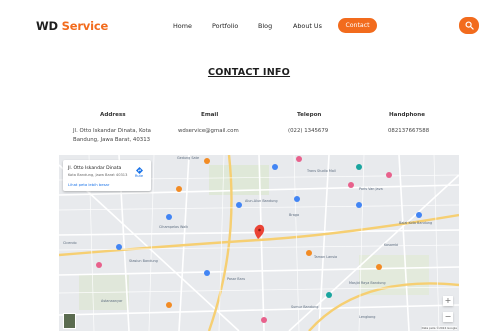 This screenshot has width=498, height=331. What do you see at coordinates (174, 227) in the screenshot?
I see `map-label: Cihampelas Walk` at bounding box center [174, 227].